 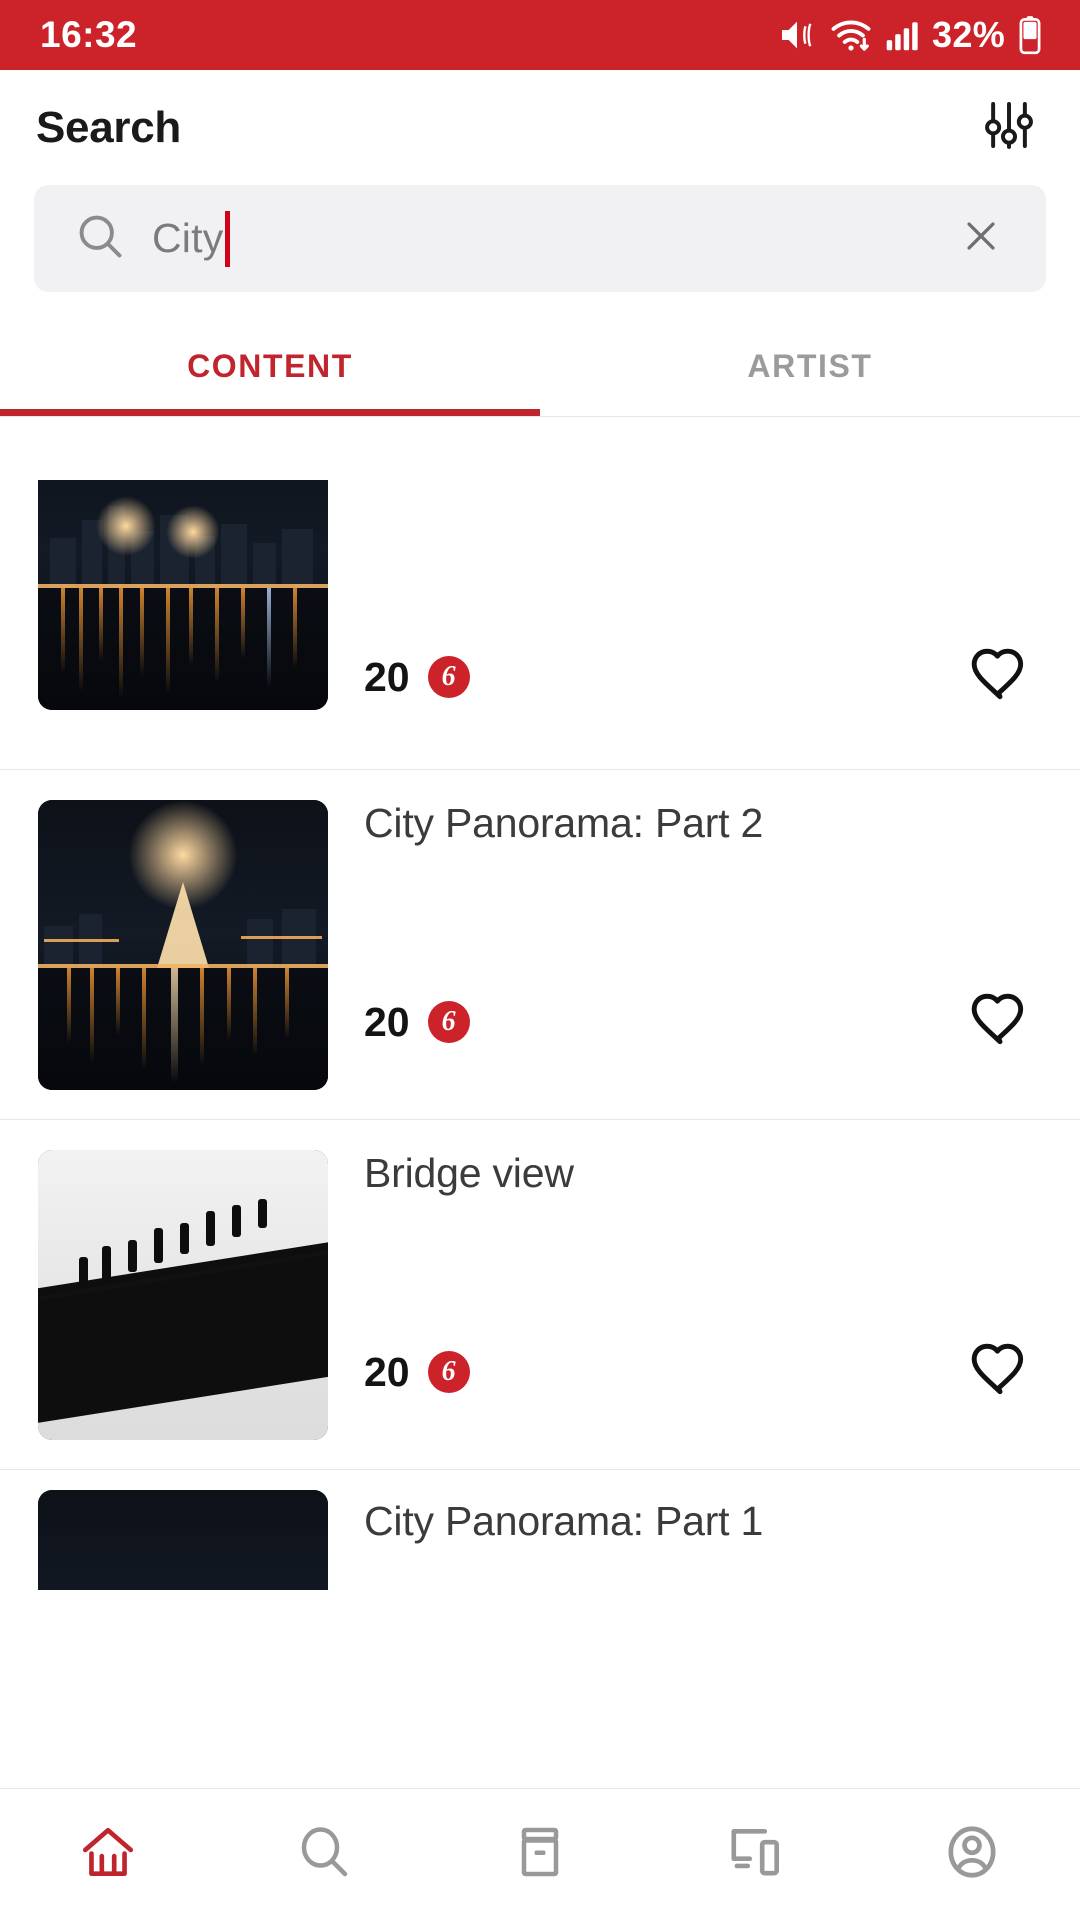 What do you see at coordinates (797, 35) in the screenshot?
I see `mute-vibrate-icon` at bounding box center [797, 35].